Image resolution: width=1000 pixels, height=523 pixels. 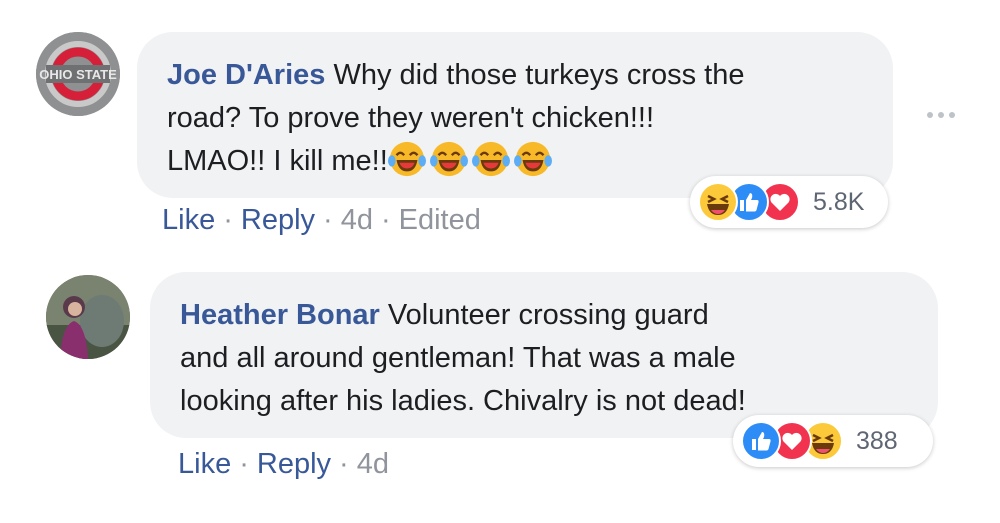 I want to click on more-options-icon, so click(x=941, y=115).